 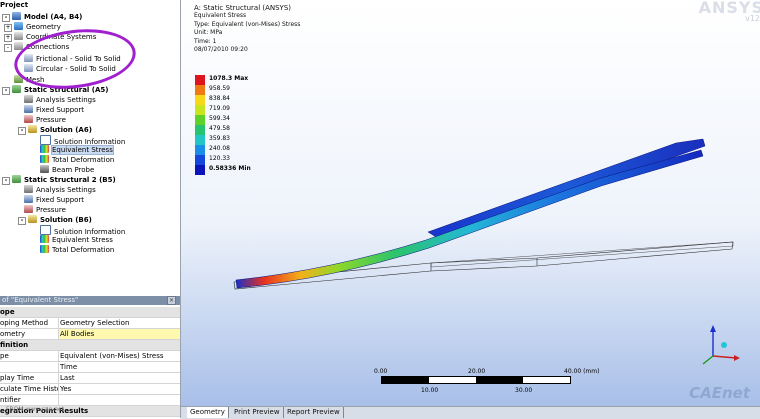 What do you see at coordinates (90, 389) in the screenshot?
I see `details-row-calculate-time-history: culate Time History Yes` at bounding box center [90, 389].